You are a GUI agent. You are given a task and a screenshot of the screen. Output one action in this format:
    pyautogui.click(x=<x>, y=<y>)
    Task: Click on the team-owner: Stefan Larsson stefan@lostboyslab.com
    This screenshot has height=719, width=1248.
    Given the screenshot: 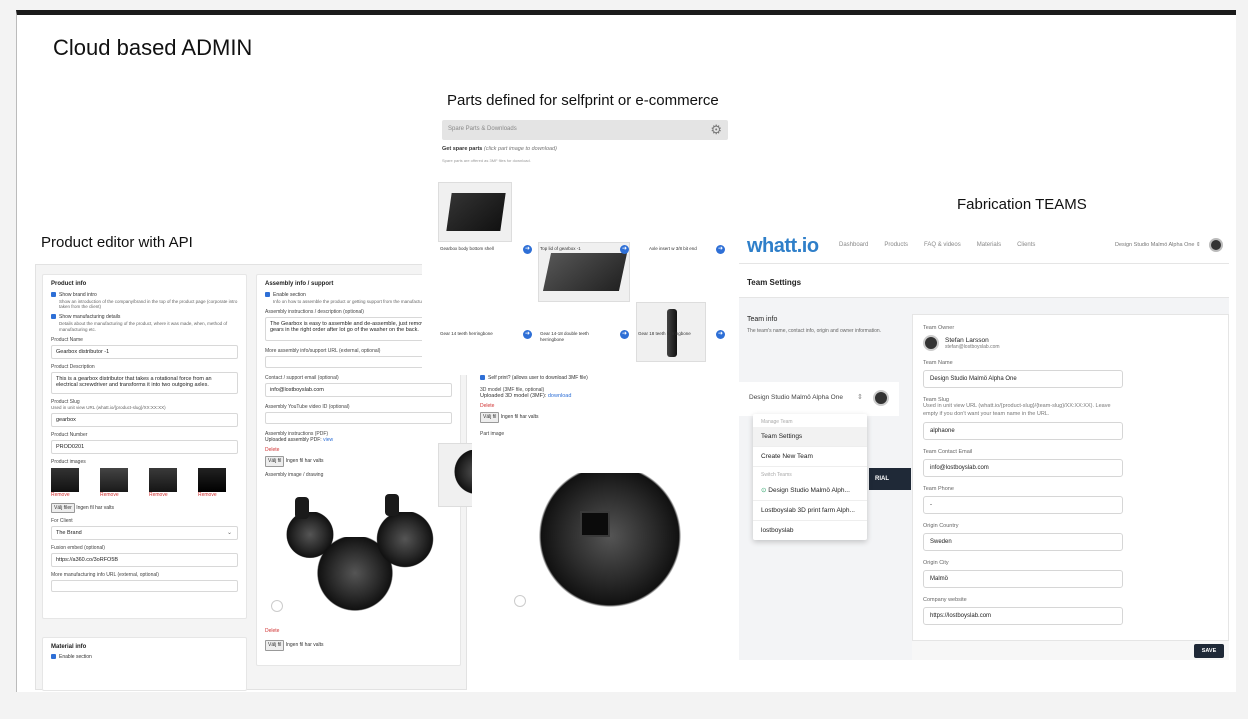 What is the action you would take?
    pyautogui.click(x=1070, y=343)
    